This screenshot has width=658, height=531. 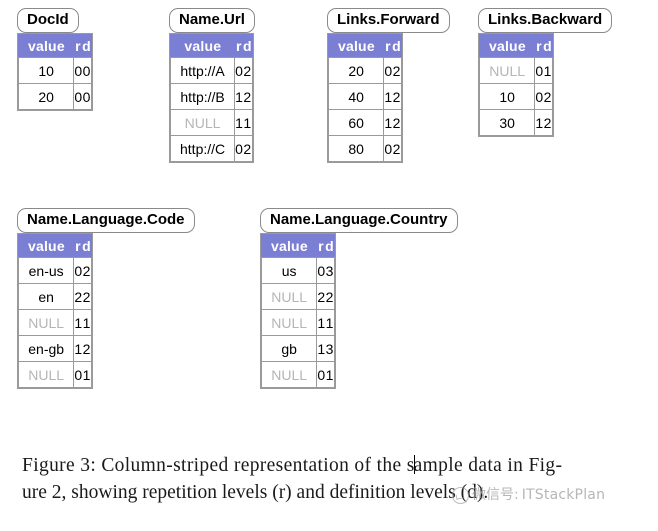 I want to click on caption-line-1-part-b: ample data in Fig-, so click(x=488, y=465).